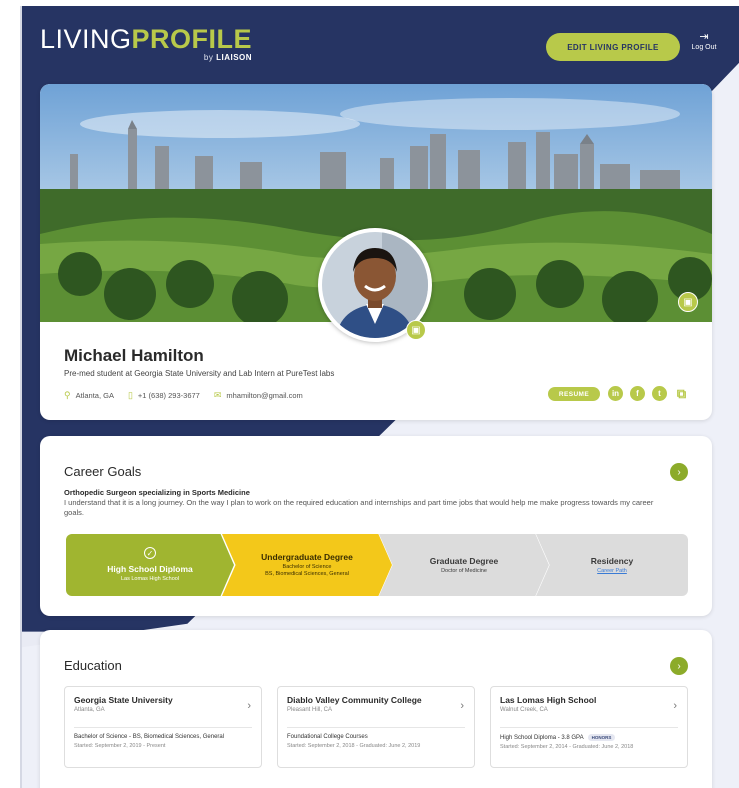 This screenshot has height=788, width=739. What do you see at coordinates (86, 39) in the screenshot?
I see `logo-living-text: LIVING` at bounding box center [86, 39].